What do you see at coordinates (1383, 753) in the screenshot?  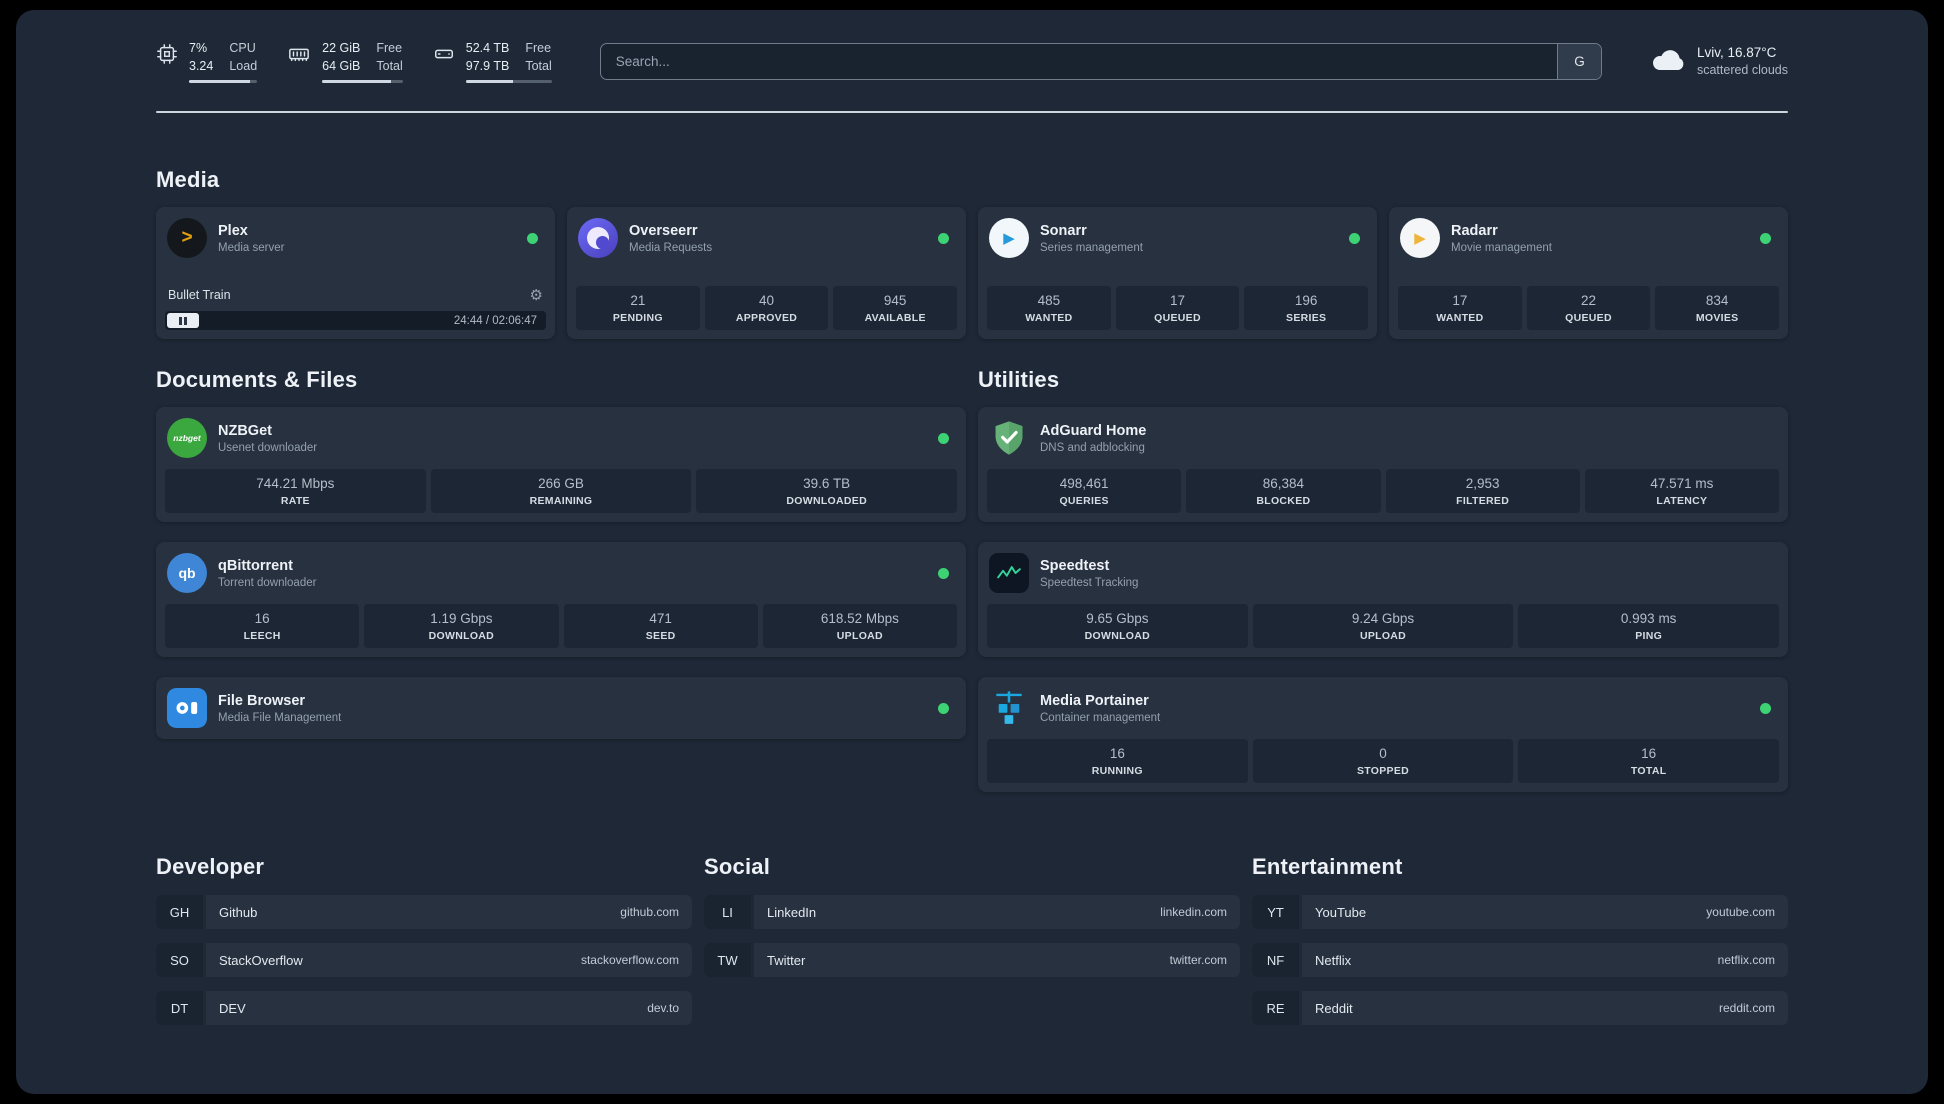 I see `stat-value: 0` at bounding box center [1383, 753].